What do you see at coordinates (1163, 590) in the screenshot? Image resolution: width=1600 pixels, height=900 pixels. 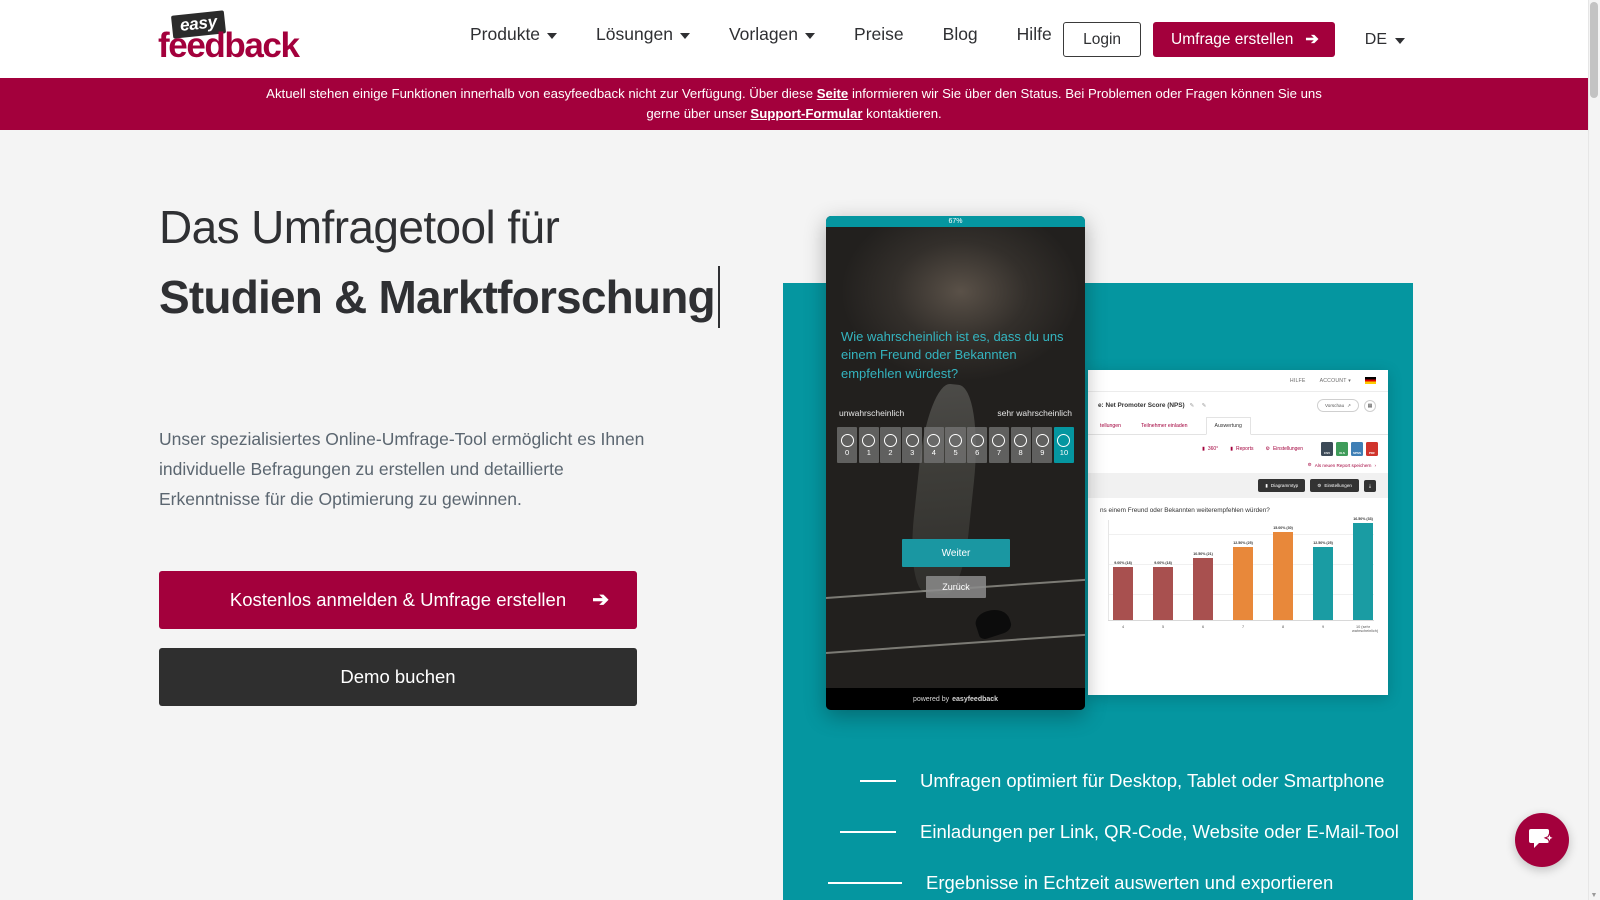 I see `bar-group: 9.00% (18)` at bounding box center [1163, 590].